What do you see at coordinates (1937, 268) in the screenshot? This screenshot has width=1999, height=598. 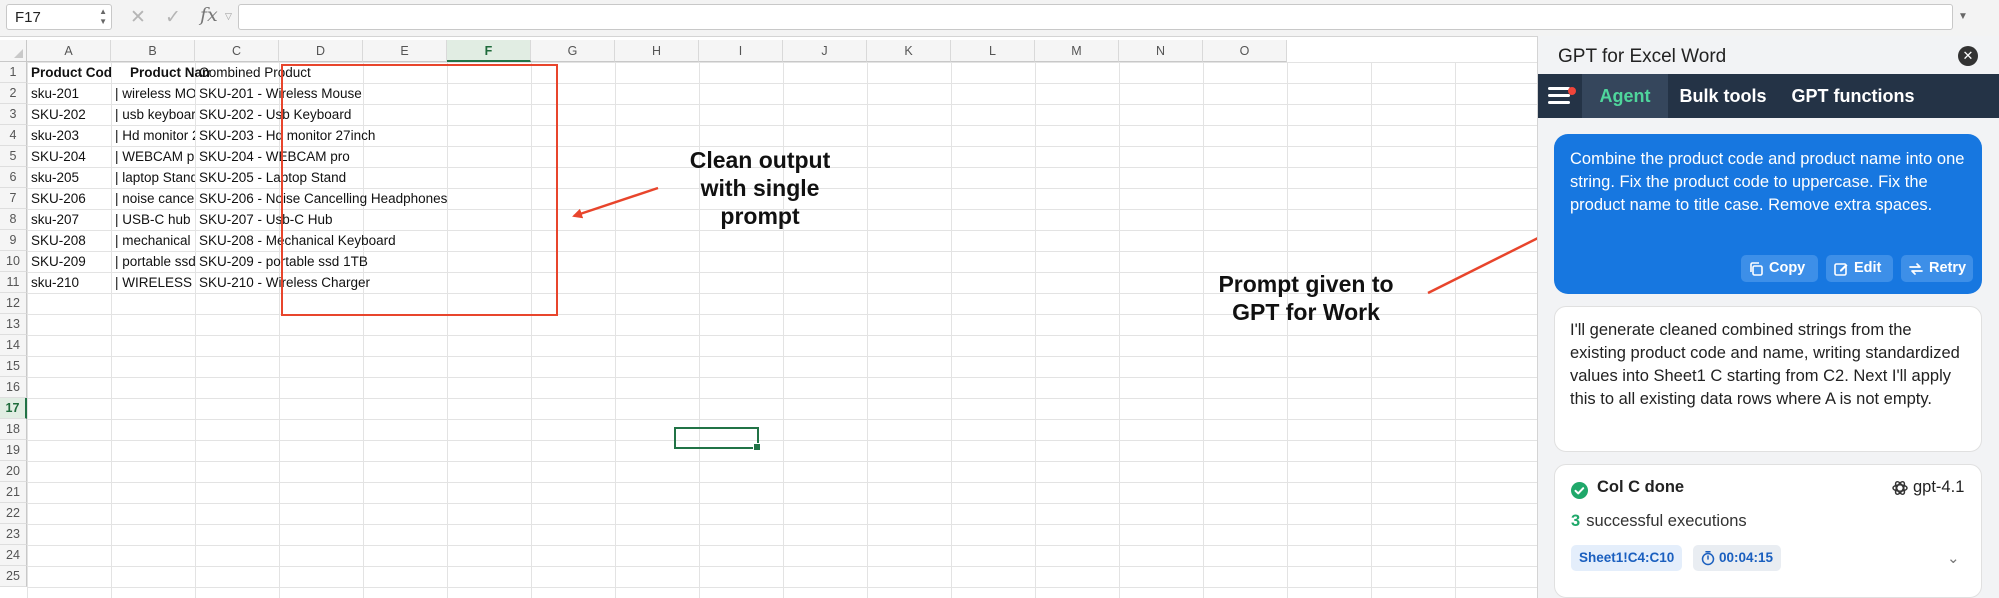 I see `retry-button: Retry` at bounding box center [1937, 268].